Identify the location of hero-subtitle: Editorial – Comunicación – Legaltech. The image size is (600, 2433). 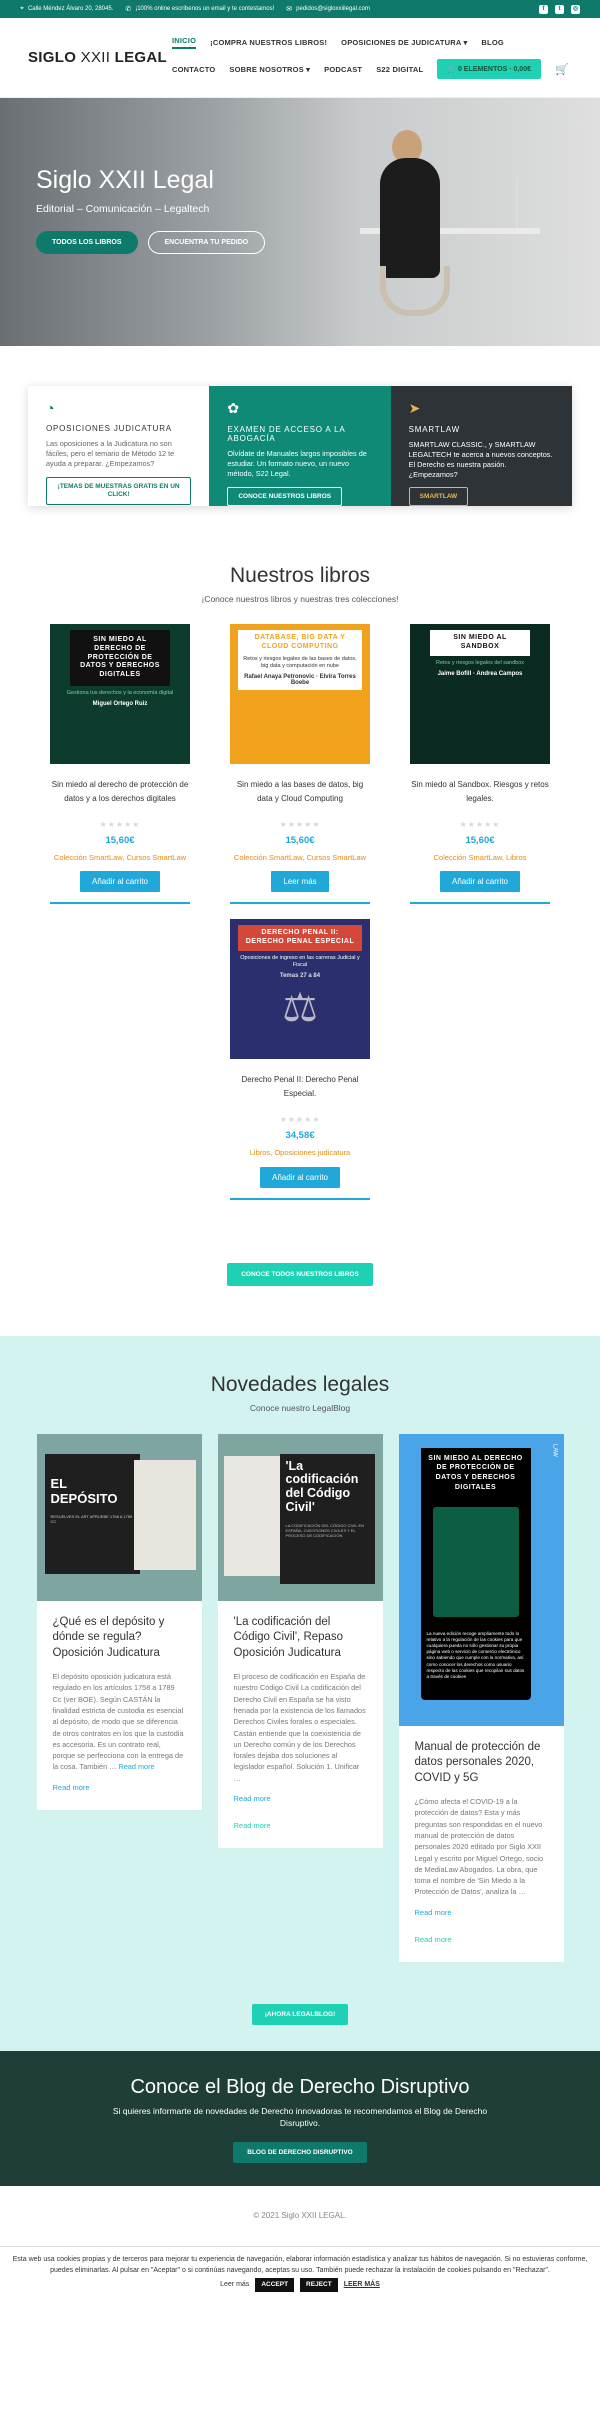
(123, 209).